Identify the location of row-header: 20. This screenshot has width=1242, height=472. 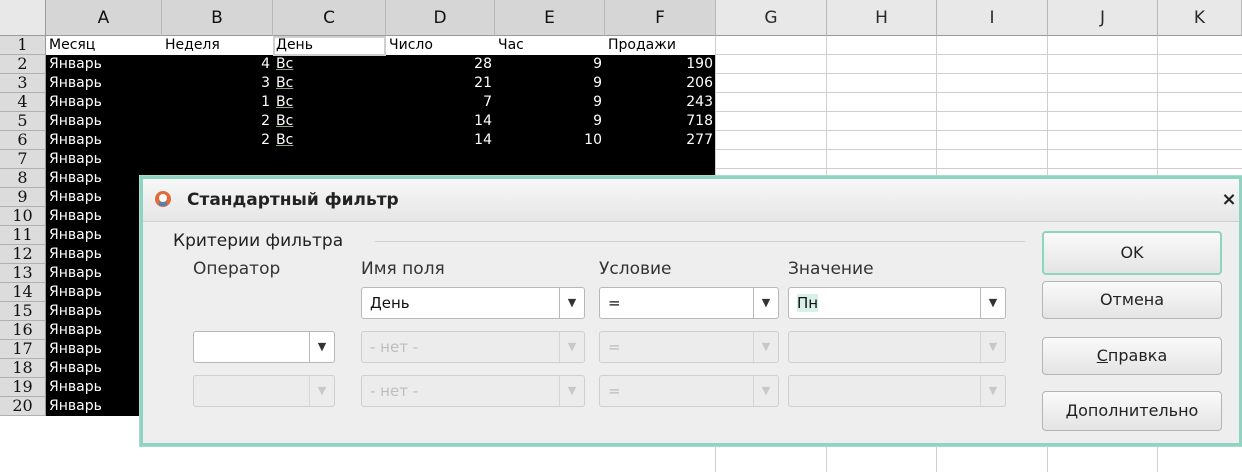
(23, 406).